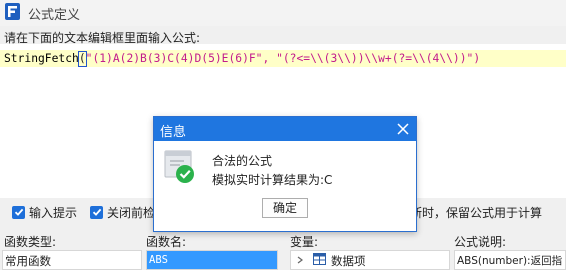 The height and width of the screenshot is (270, 566). I want to click on input-hint-option: 输入提示, so click(44, 212).